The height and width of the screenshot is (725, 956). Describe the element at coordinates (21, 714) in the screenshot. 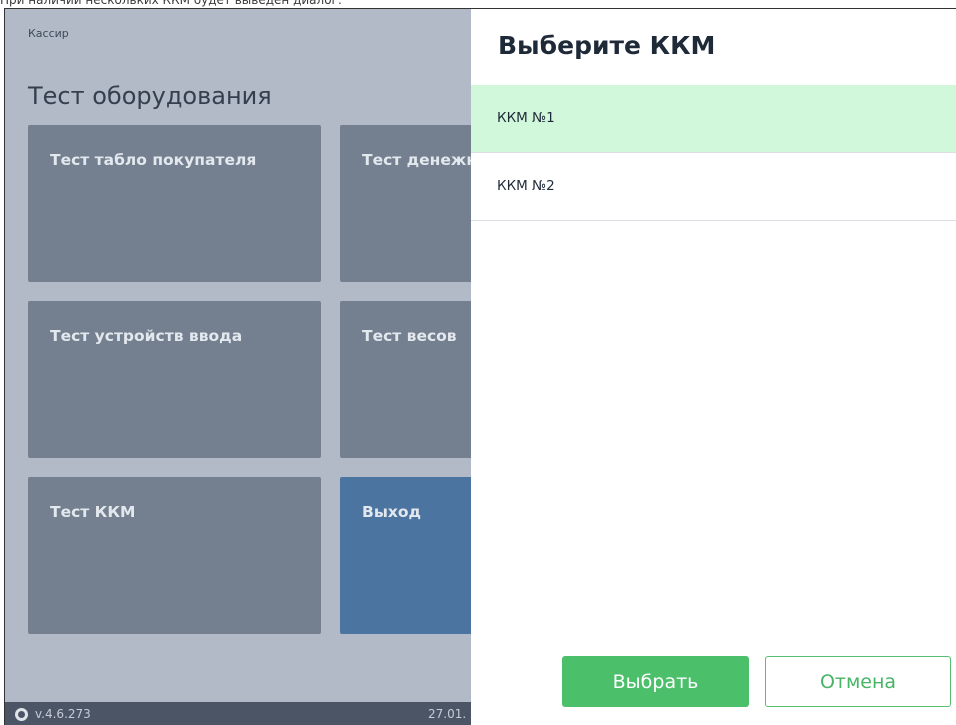

I see `app-logo-icon` at that location.